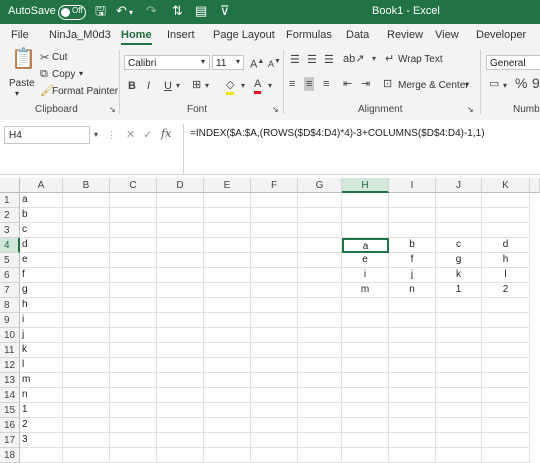 The width and height of the screenshot is (540, 463). I want to click on align-center-icon: ≡, so click(309, 84).